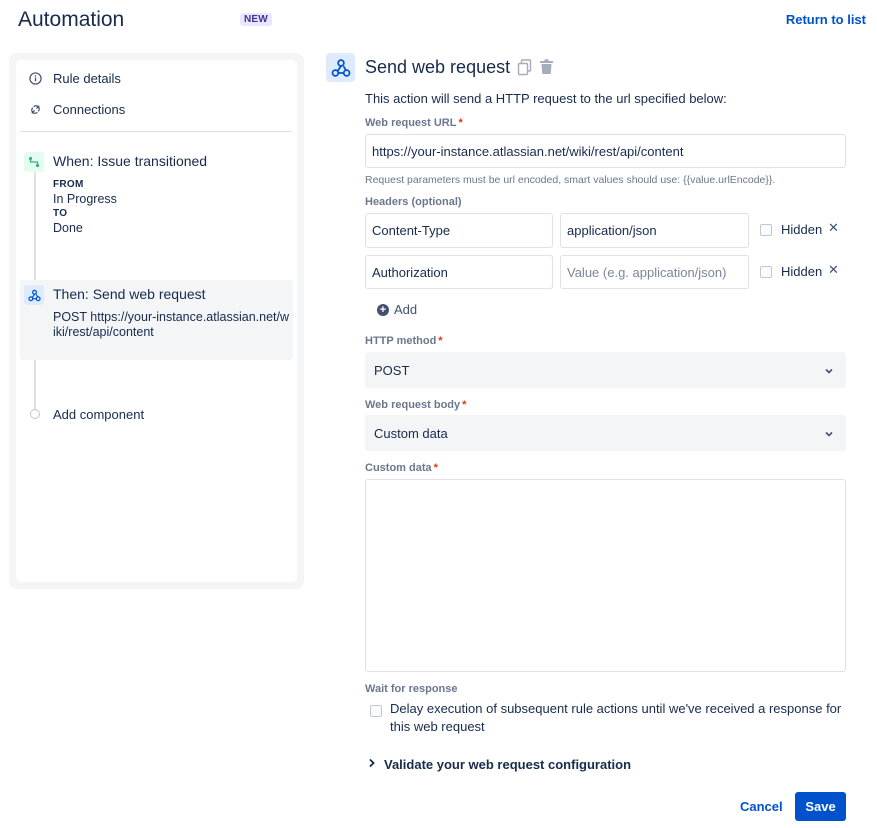 This screenshot has width=877, height=828. I want to click on sidebar-item-connections: Connections, so click(76, 109).